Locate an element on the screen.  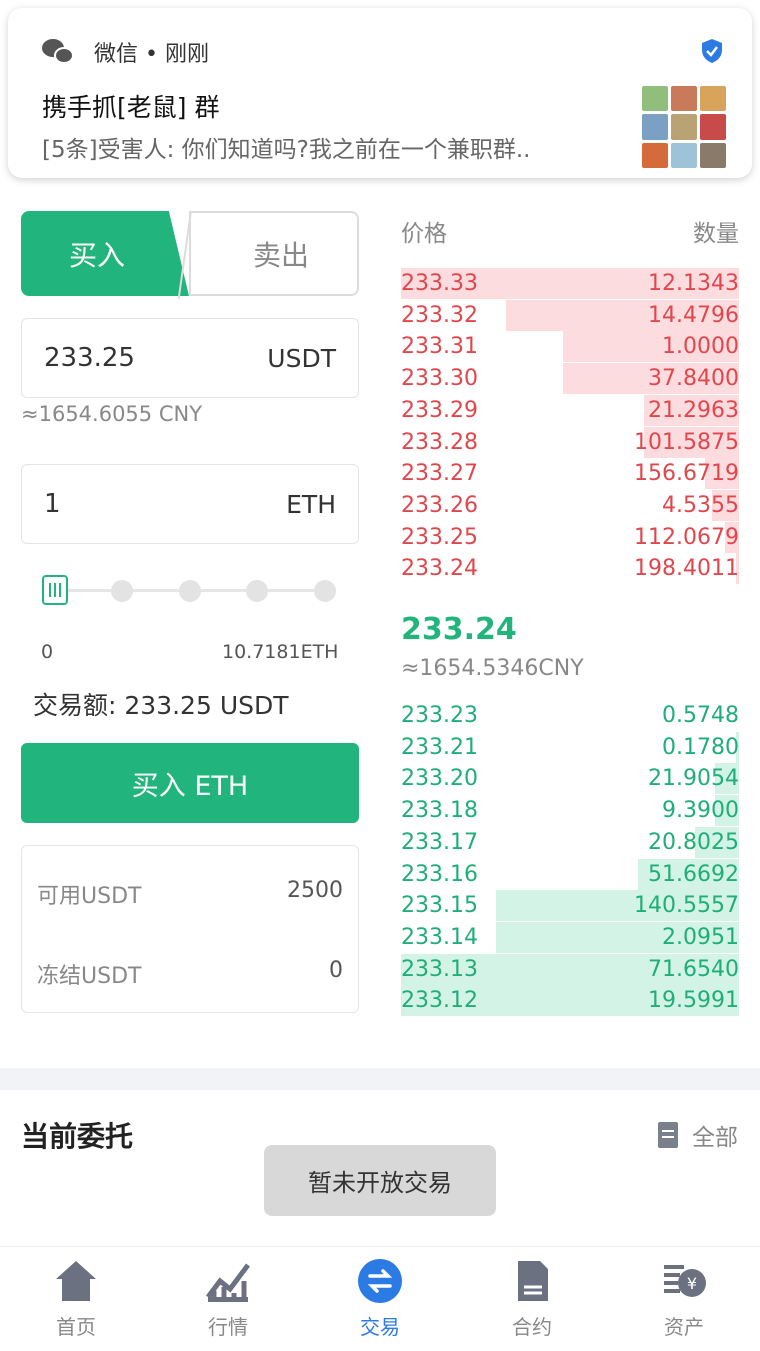
bid-row: 233.12 19.5991 is located at coordinates (570, 1001).